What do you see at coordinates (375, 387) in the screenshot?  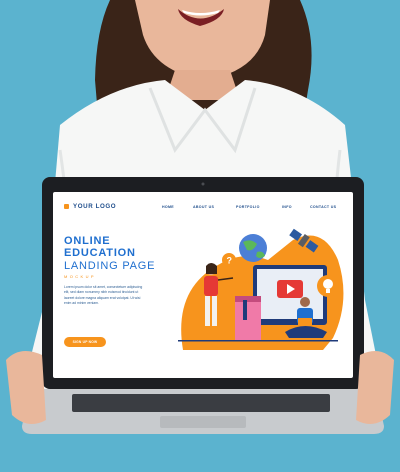 I see `right-hand-shape` at bounding box center [375, 387].